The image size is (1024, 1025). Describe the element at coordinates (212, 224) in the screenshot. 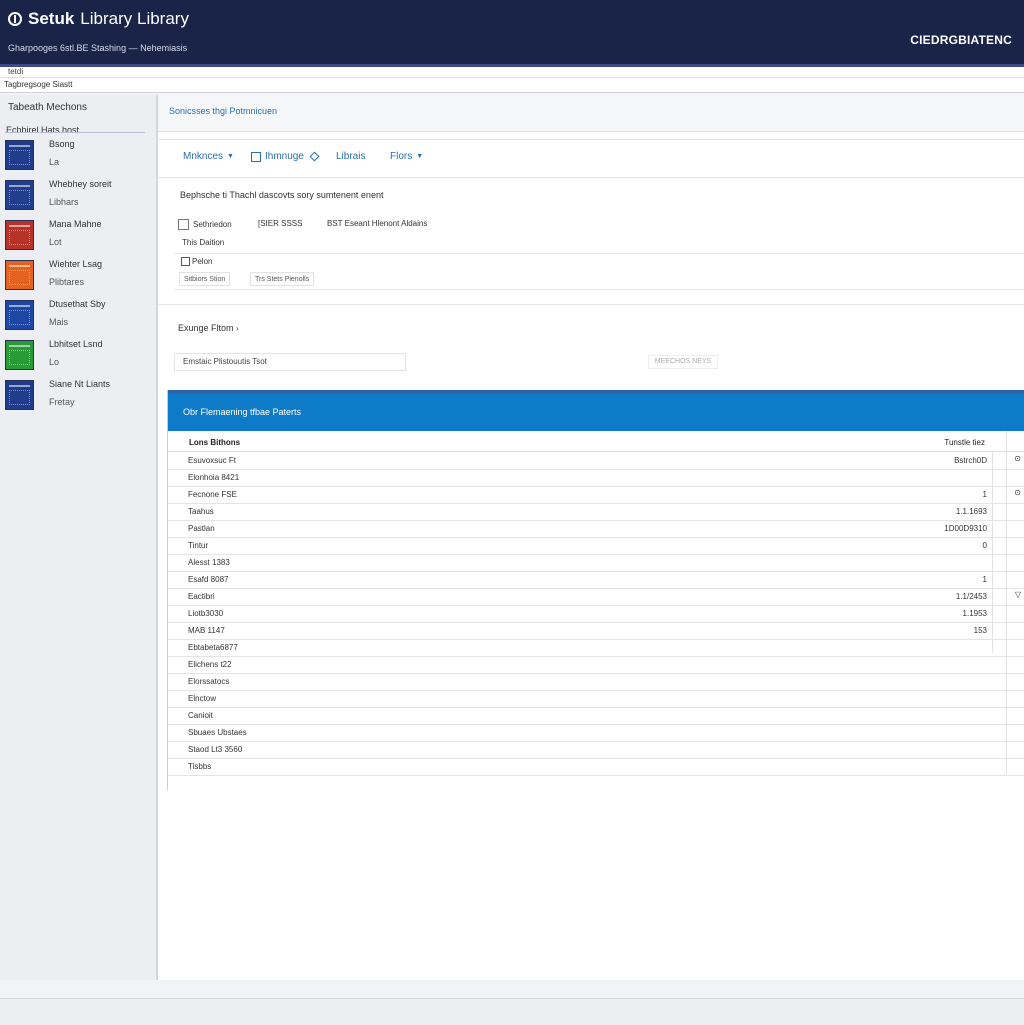

I see `option-label: Sethriedon` at that location.